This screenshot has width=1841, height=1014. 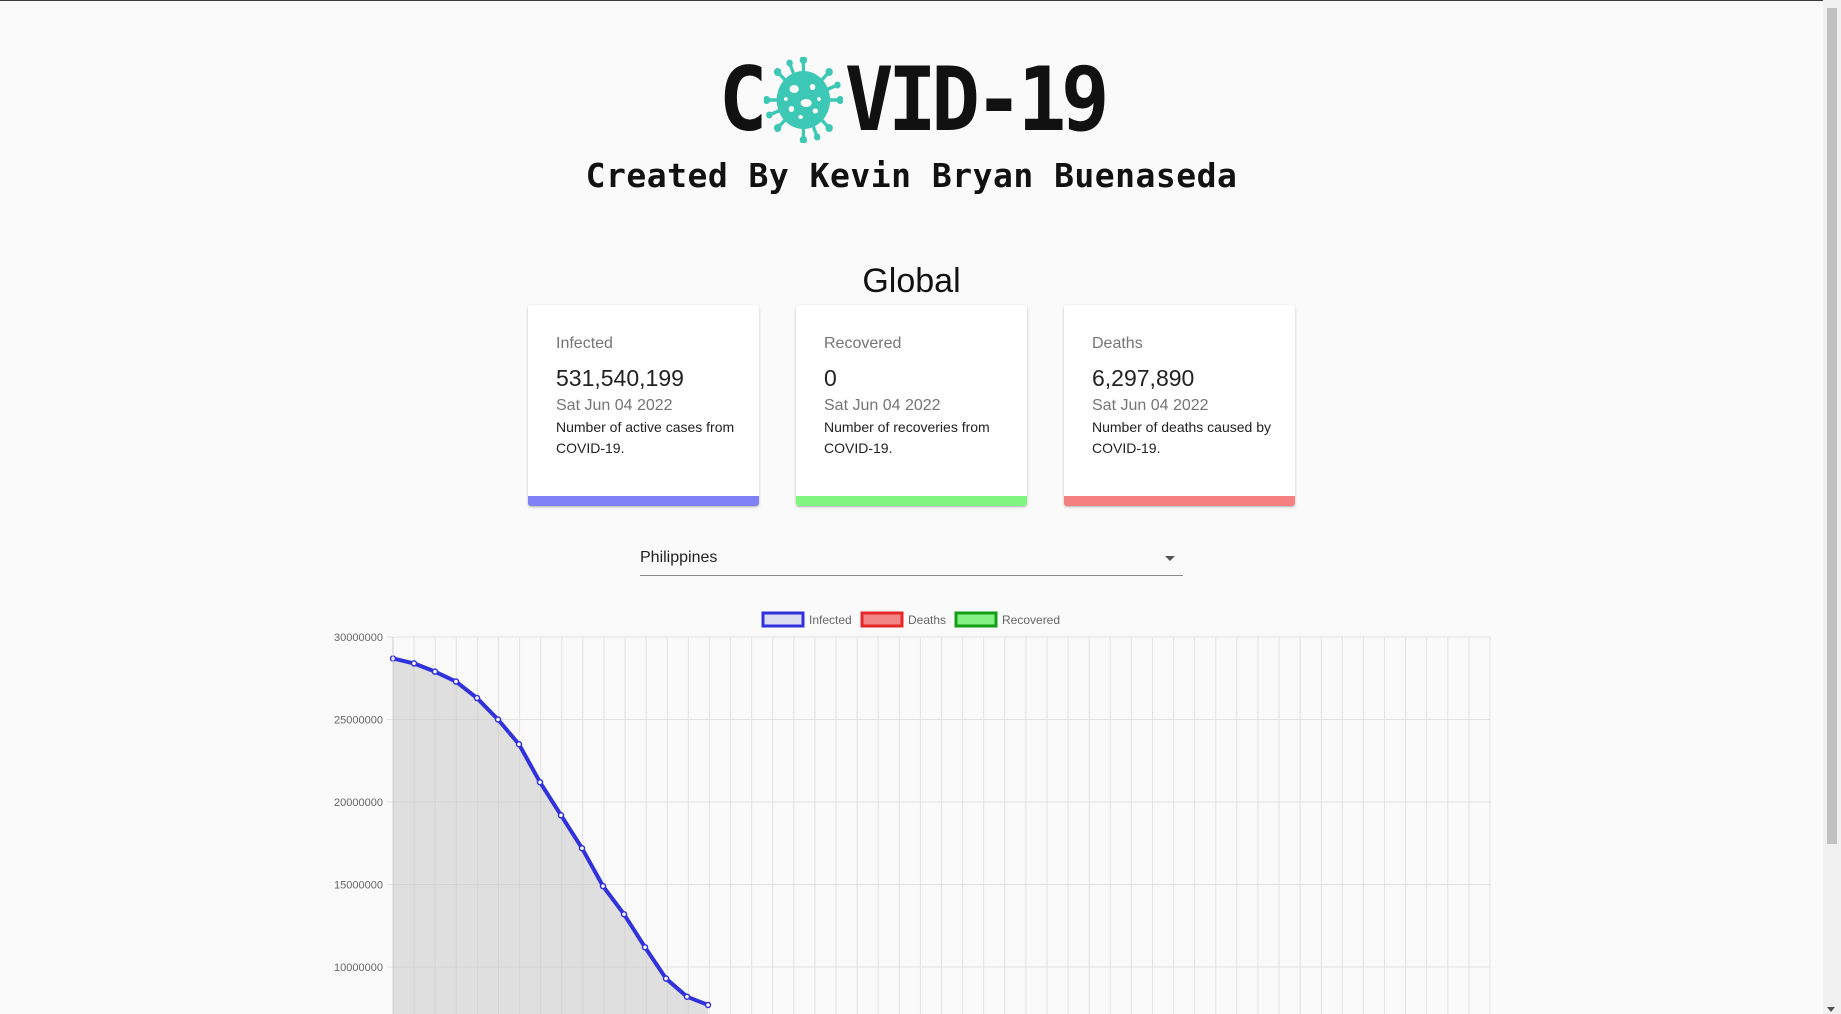 I want to click on y-tick-label: 30000000, so click(x=358, y=638).